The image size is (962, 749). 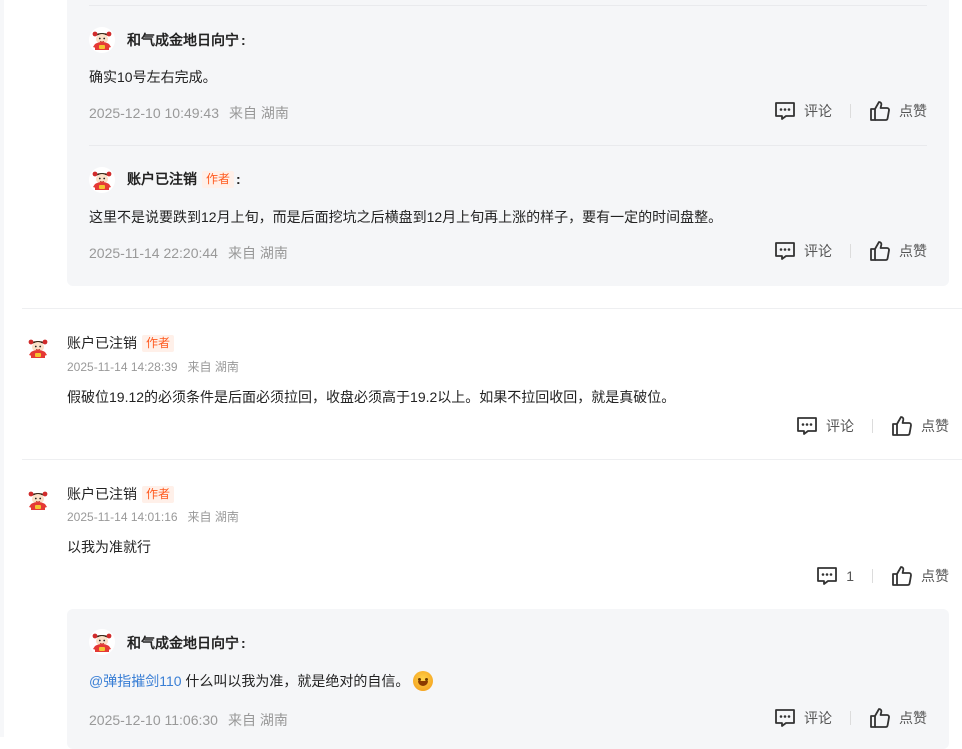 I want to click on comment-time: 2025-11-14 14:28:39, so click(x=122, y=367).